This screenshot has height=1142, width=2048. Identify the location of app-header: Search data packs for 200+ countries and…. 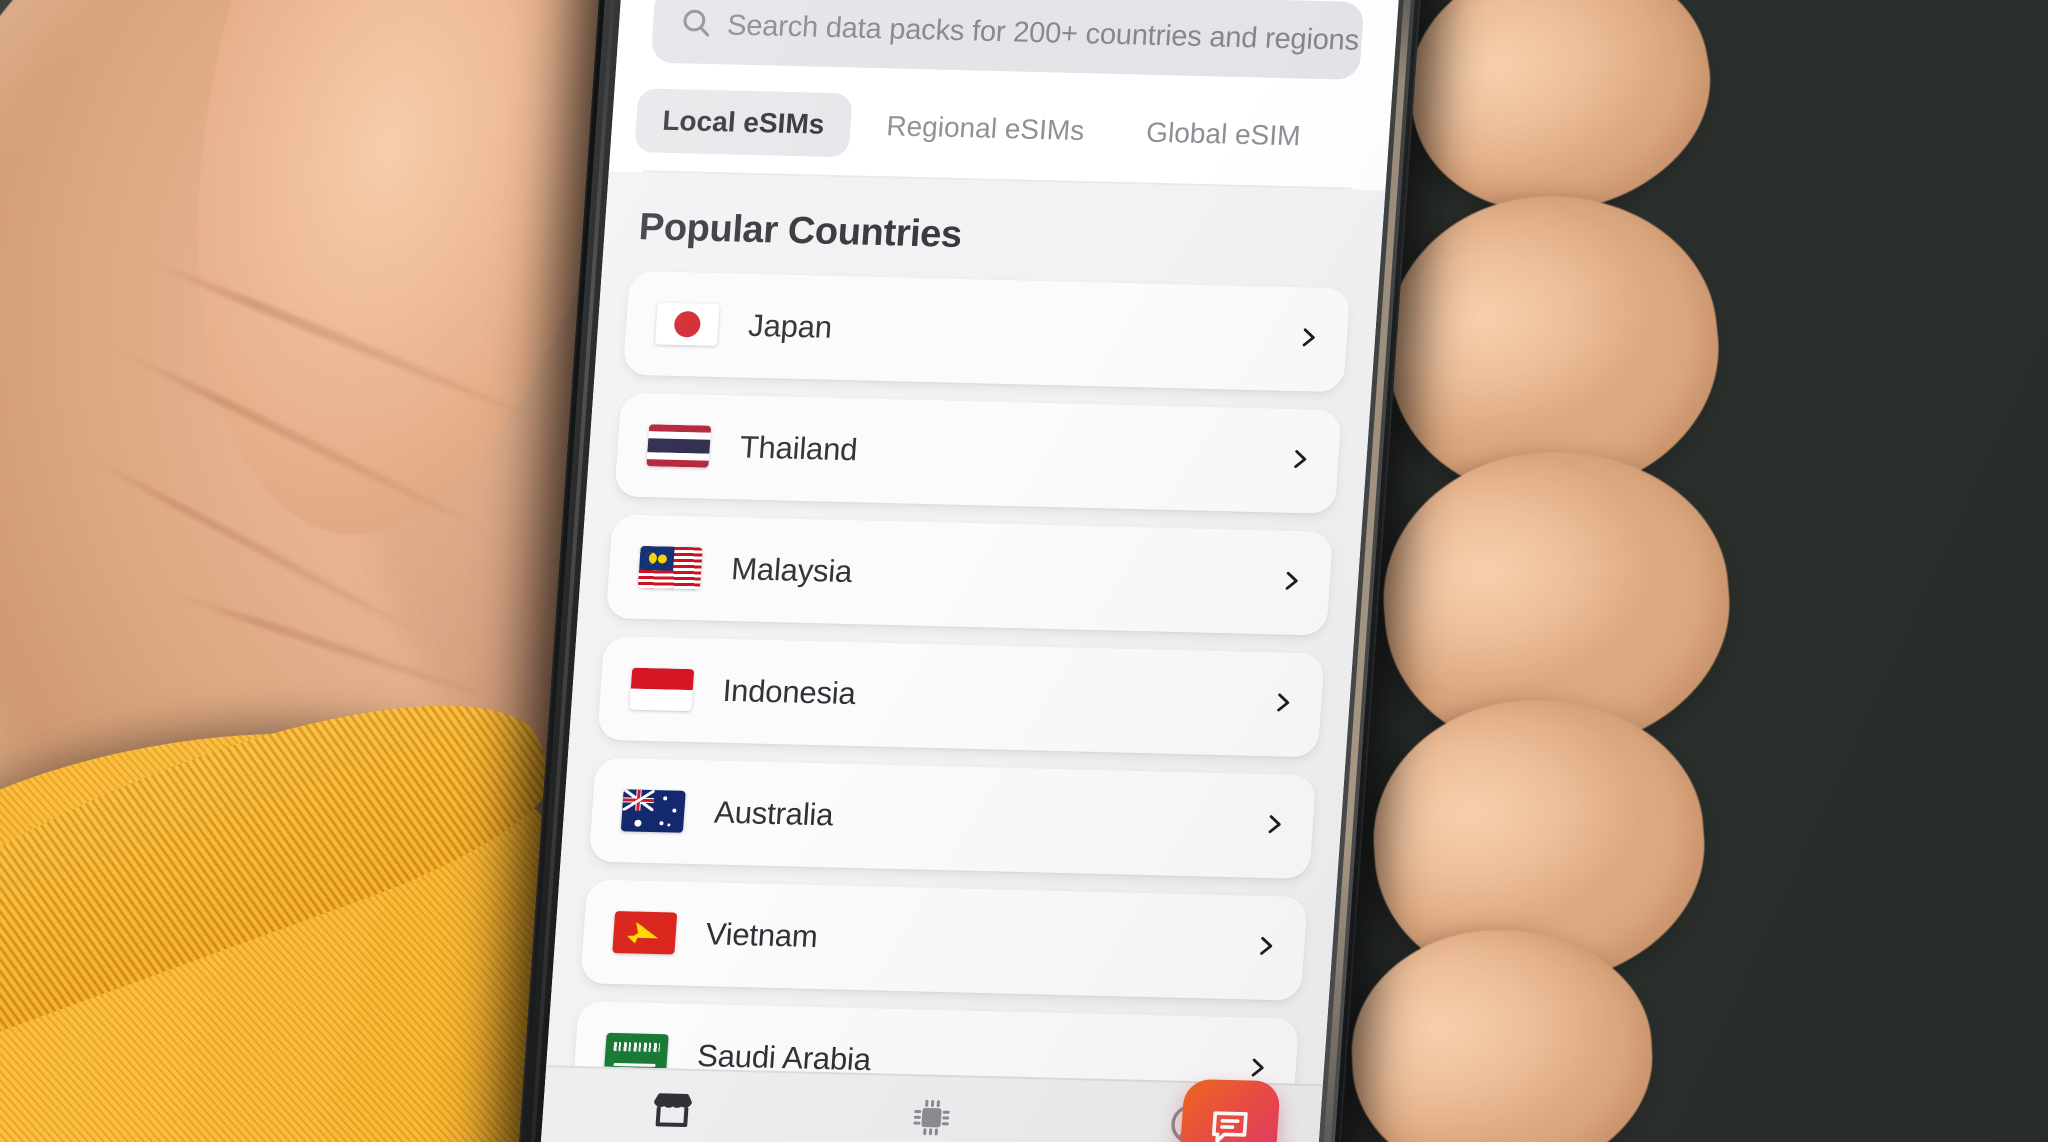
(1007, 95).